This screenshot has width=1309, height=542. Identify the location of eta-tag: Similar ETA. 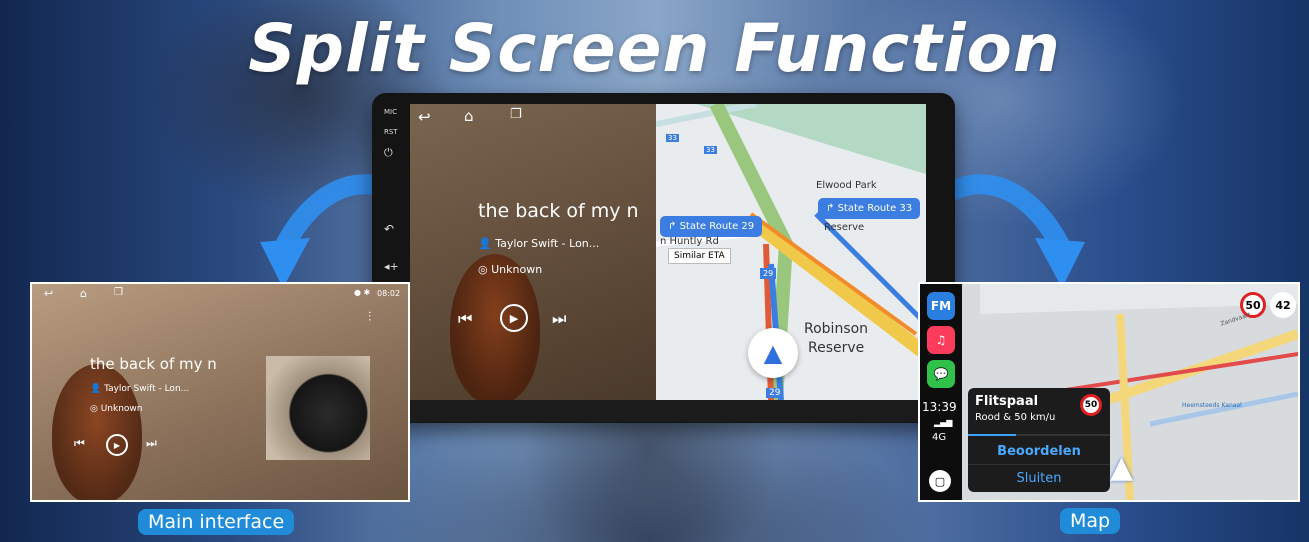
(699, 256).